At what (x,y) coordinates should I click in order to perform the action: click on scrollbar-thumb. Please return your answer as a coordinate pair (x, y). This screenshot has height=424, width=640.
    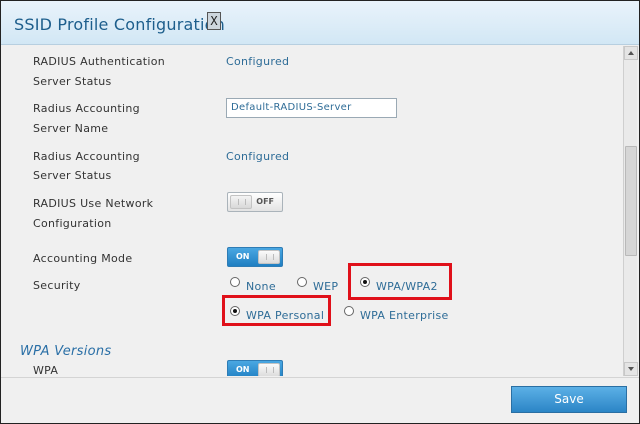
    Looking at the image, I should click on (631, 201).